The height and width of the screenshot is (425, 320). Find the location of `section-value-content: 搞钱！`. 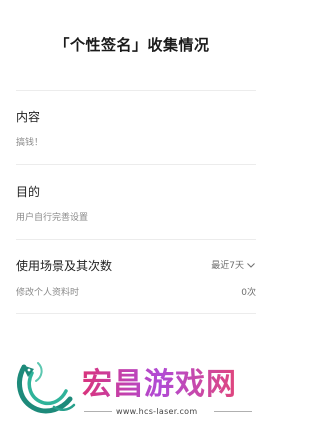

section-value-content: 搞钱！ is located at coordinates (30, 143).